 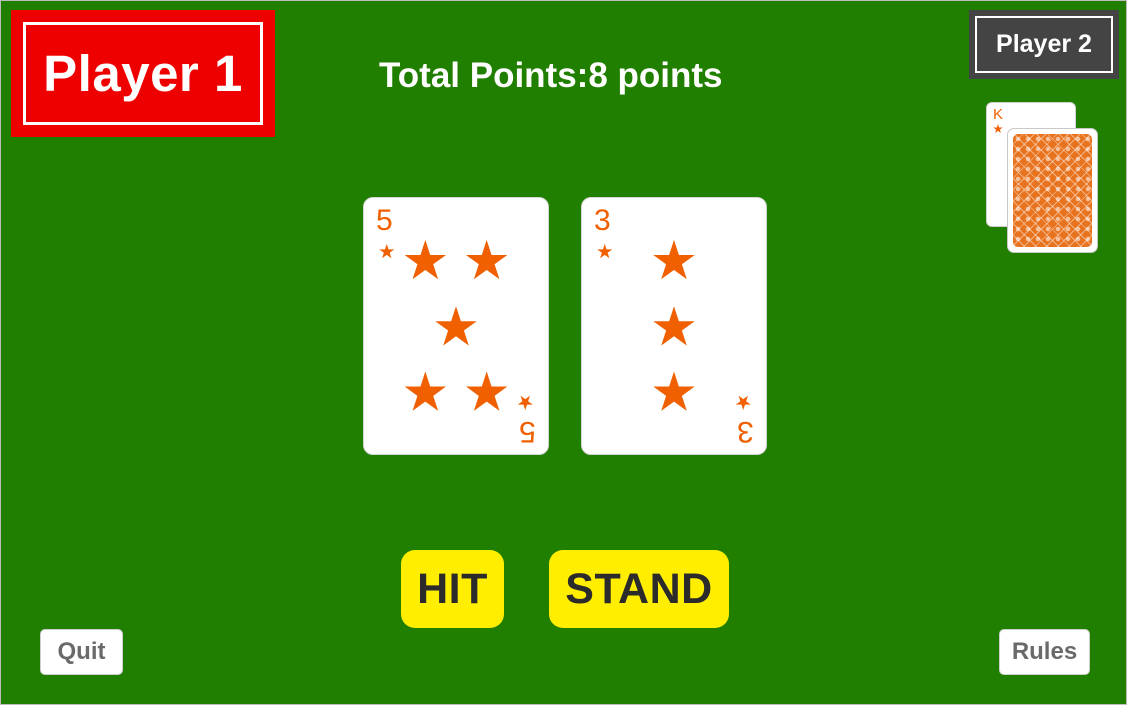 I want to click on player1-badge: Player 1, so click(x=143, y=73).